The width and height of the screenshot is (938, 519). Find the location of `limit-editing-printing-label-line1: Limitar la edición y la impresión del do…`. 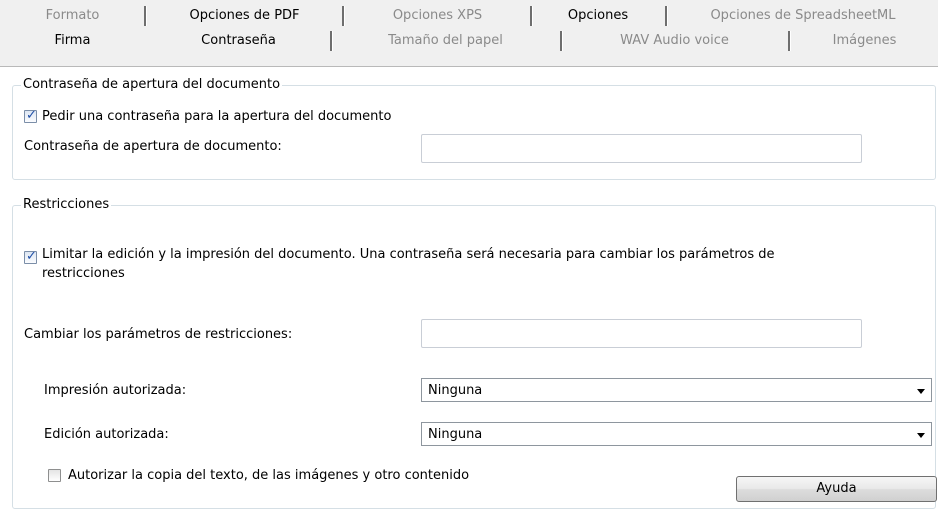

limit-editing-printing-label-line1: Limitar la edición y la impresión del do… is located at coordinates (408, 254).